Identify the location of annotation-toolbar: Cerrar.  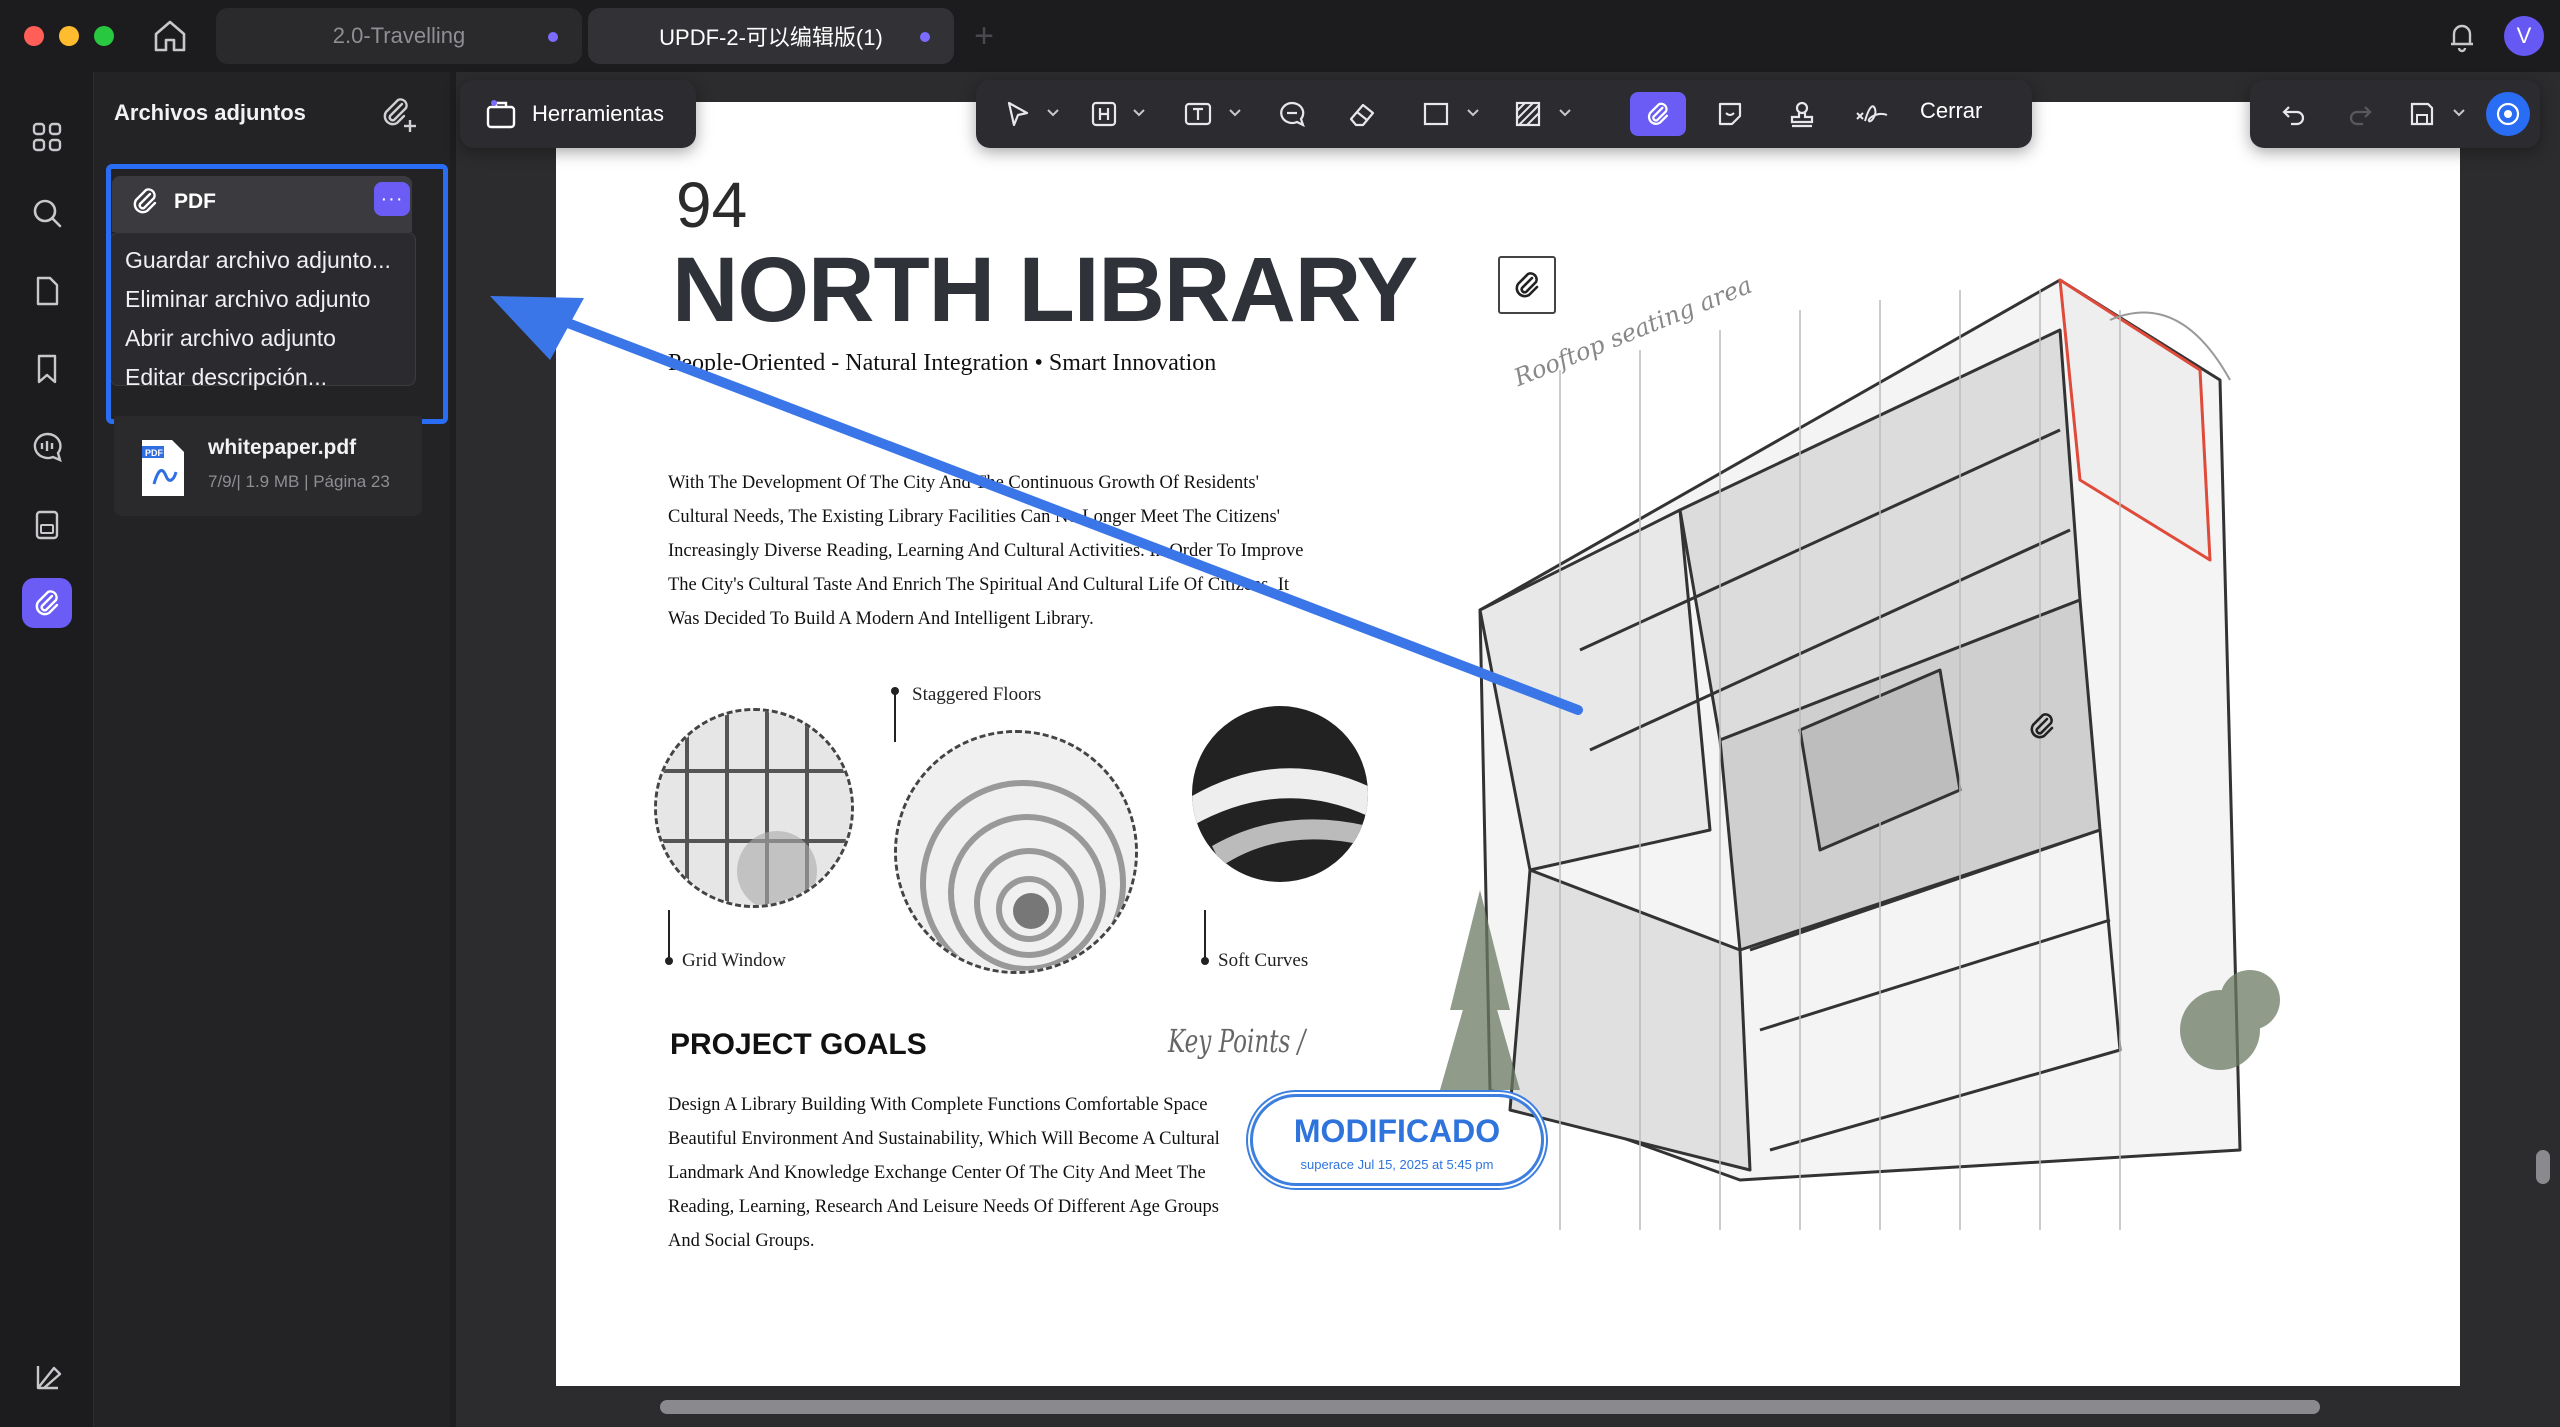
(1504, 114).